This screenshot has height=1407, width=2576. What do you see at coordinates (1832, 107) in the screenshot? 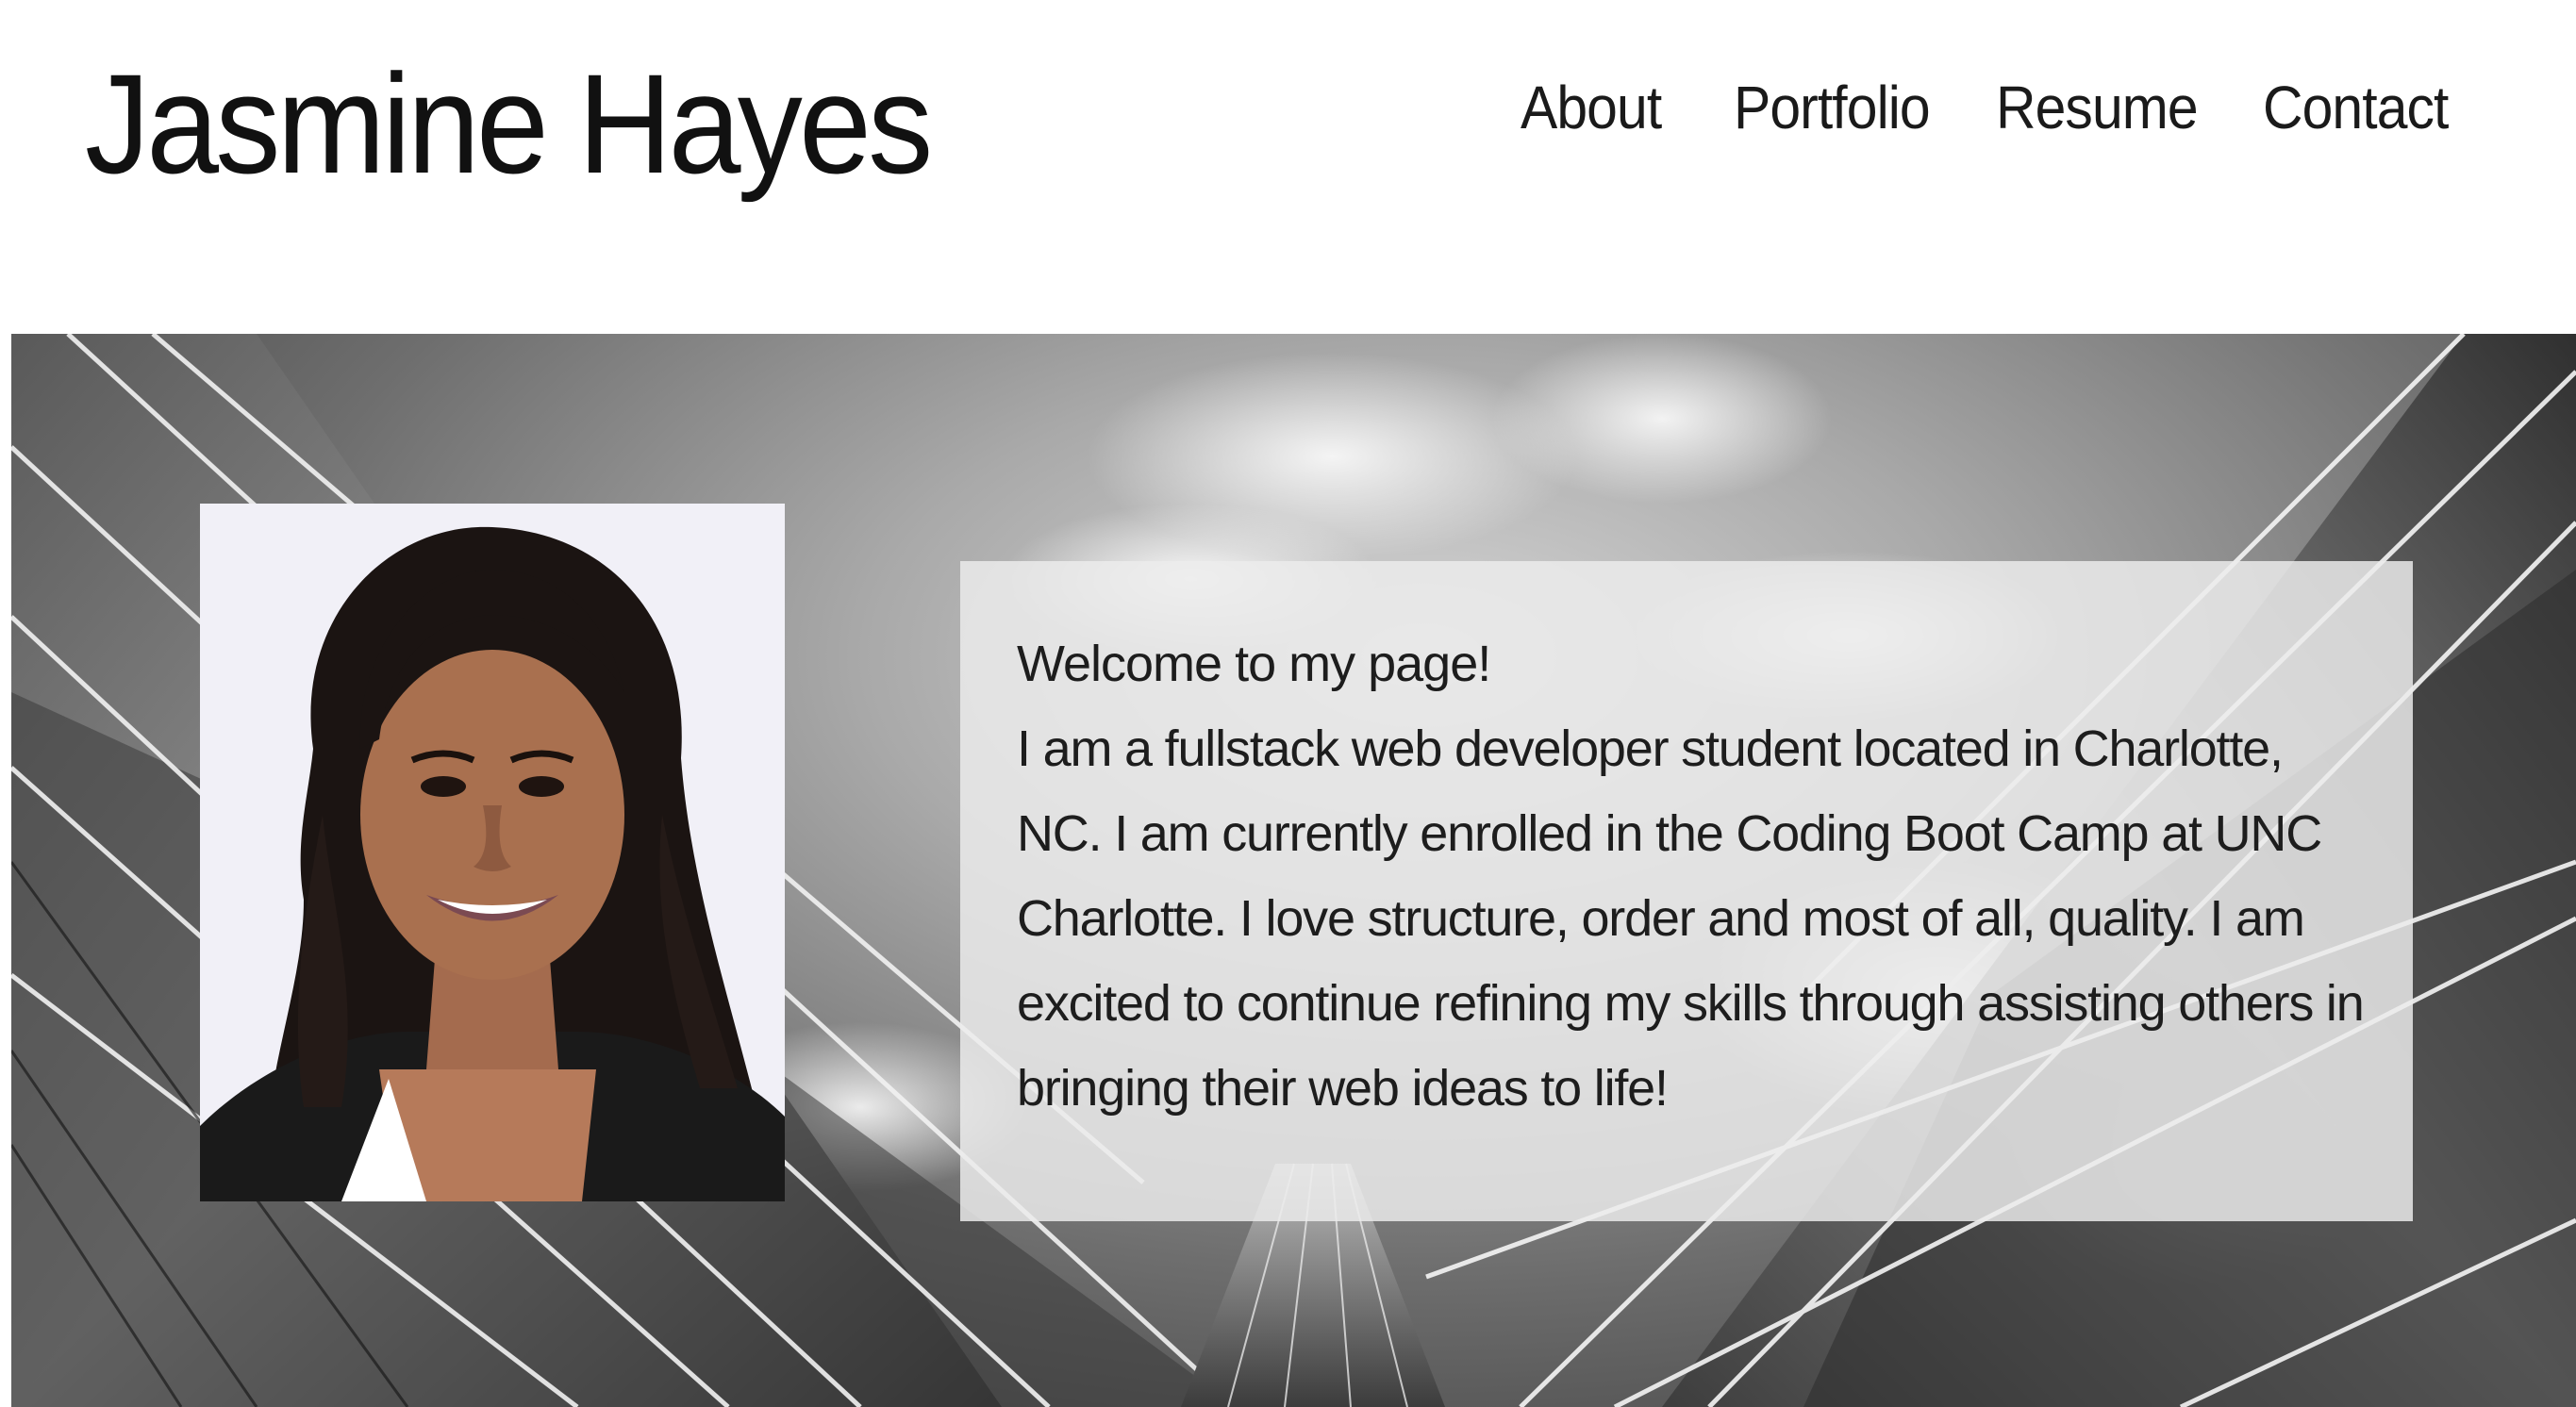
I see `nav-link-portfolio: Portfolio` at bounding box center [1832, 107].